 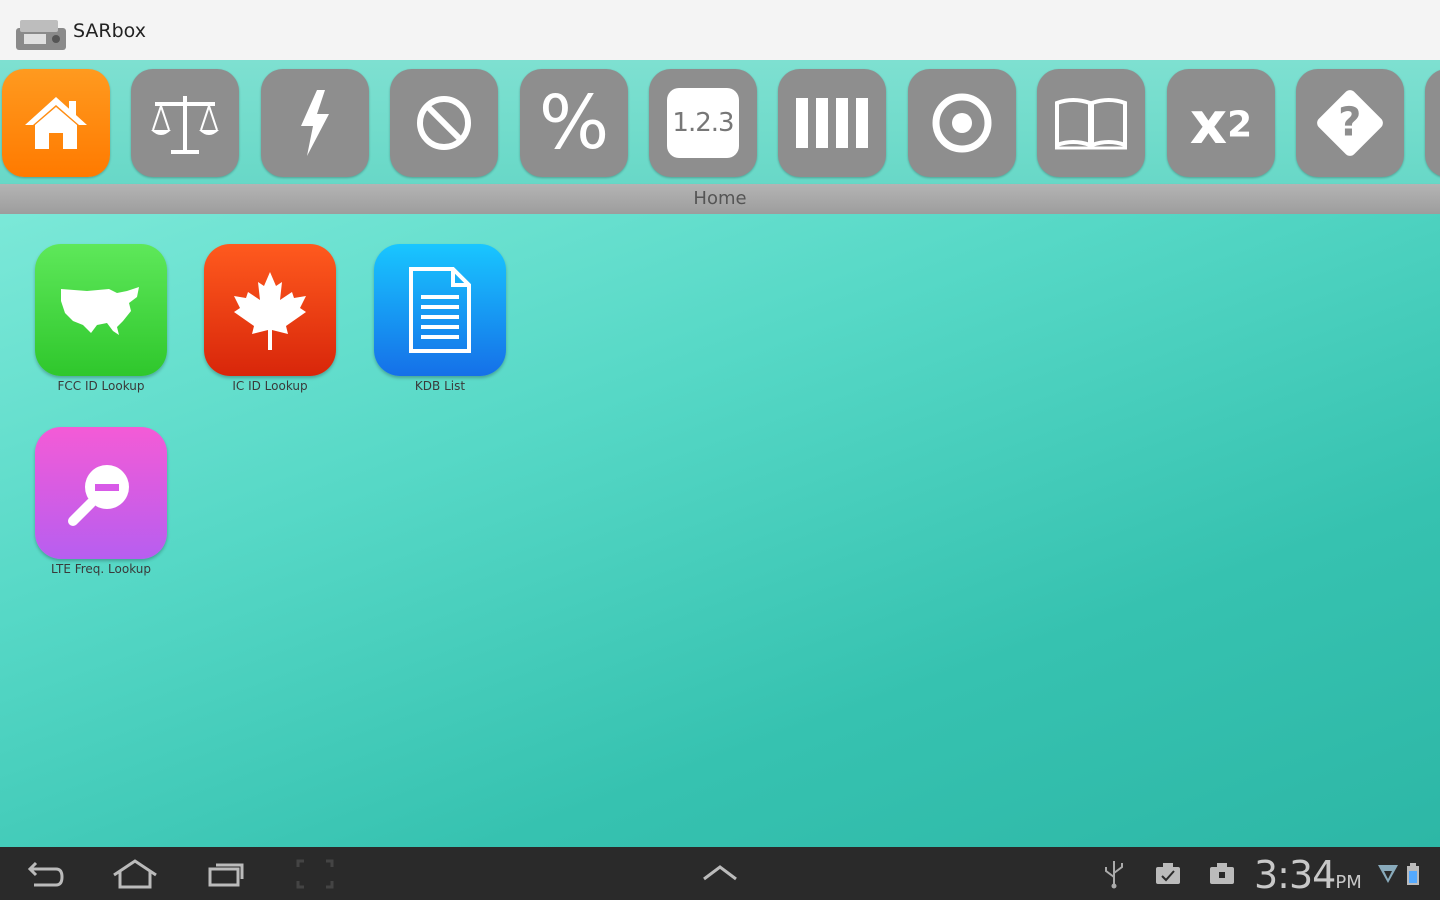 I want to click on toolbar-block-button, so click(x=444, y=123).